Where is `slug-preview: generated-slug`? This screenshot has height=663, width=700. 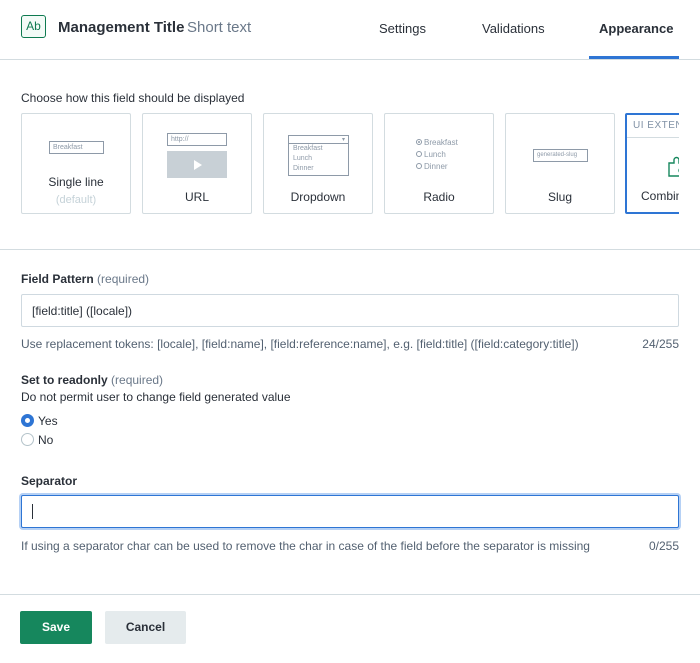
slug-preview: generated-slug is located at coordinates (560, 155).